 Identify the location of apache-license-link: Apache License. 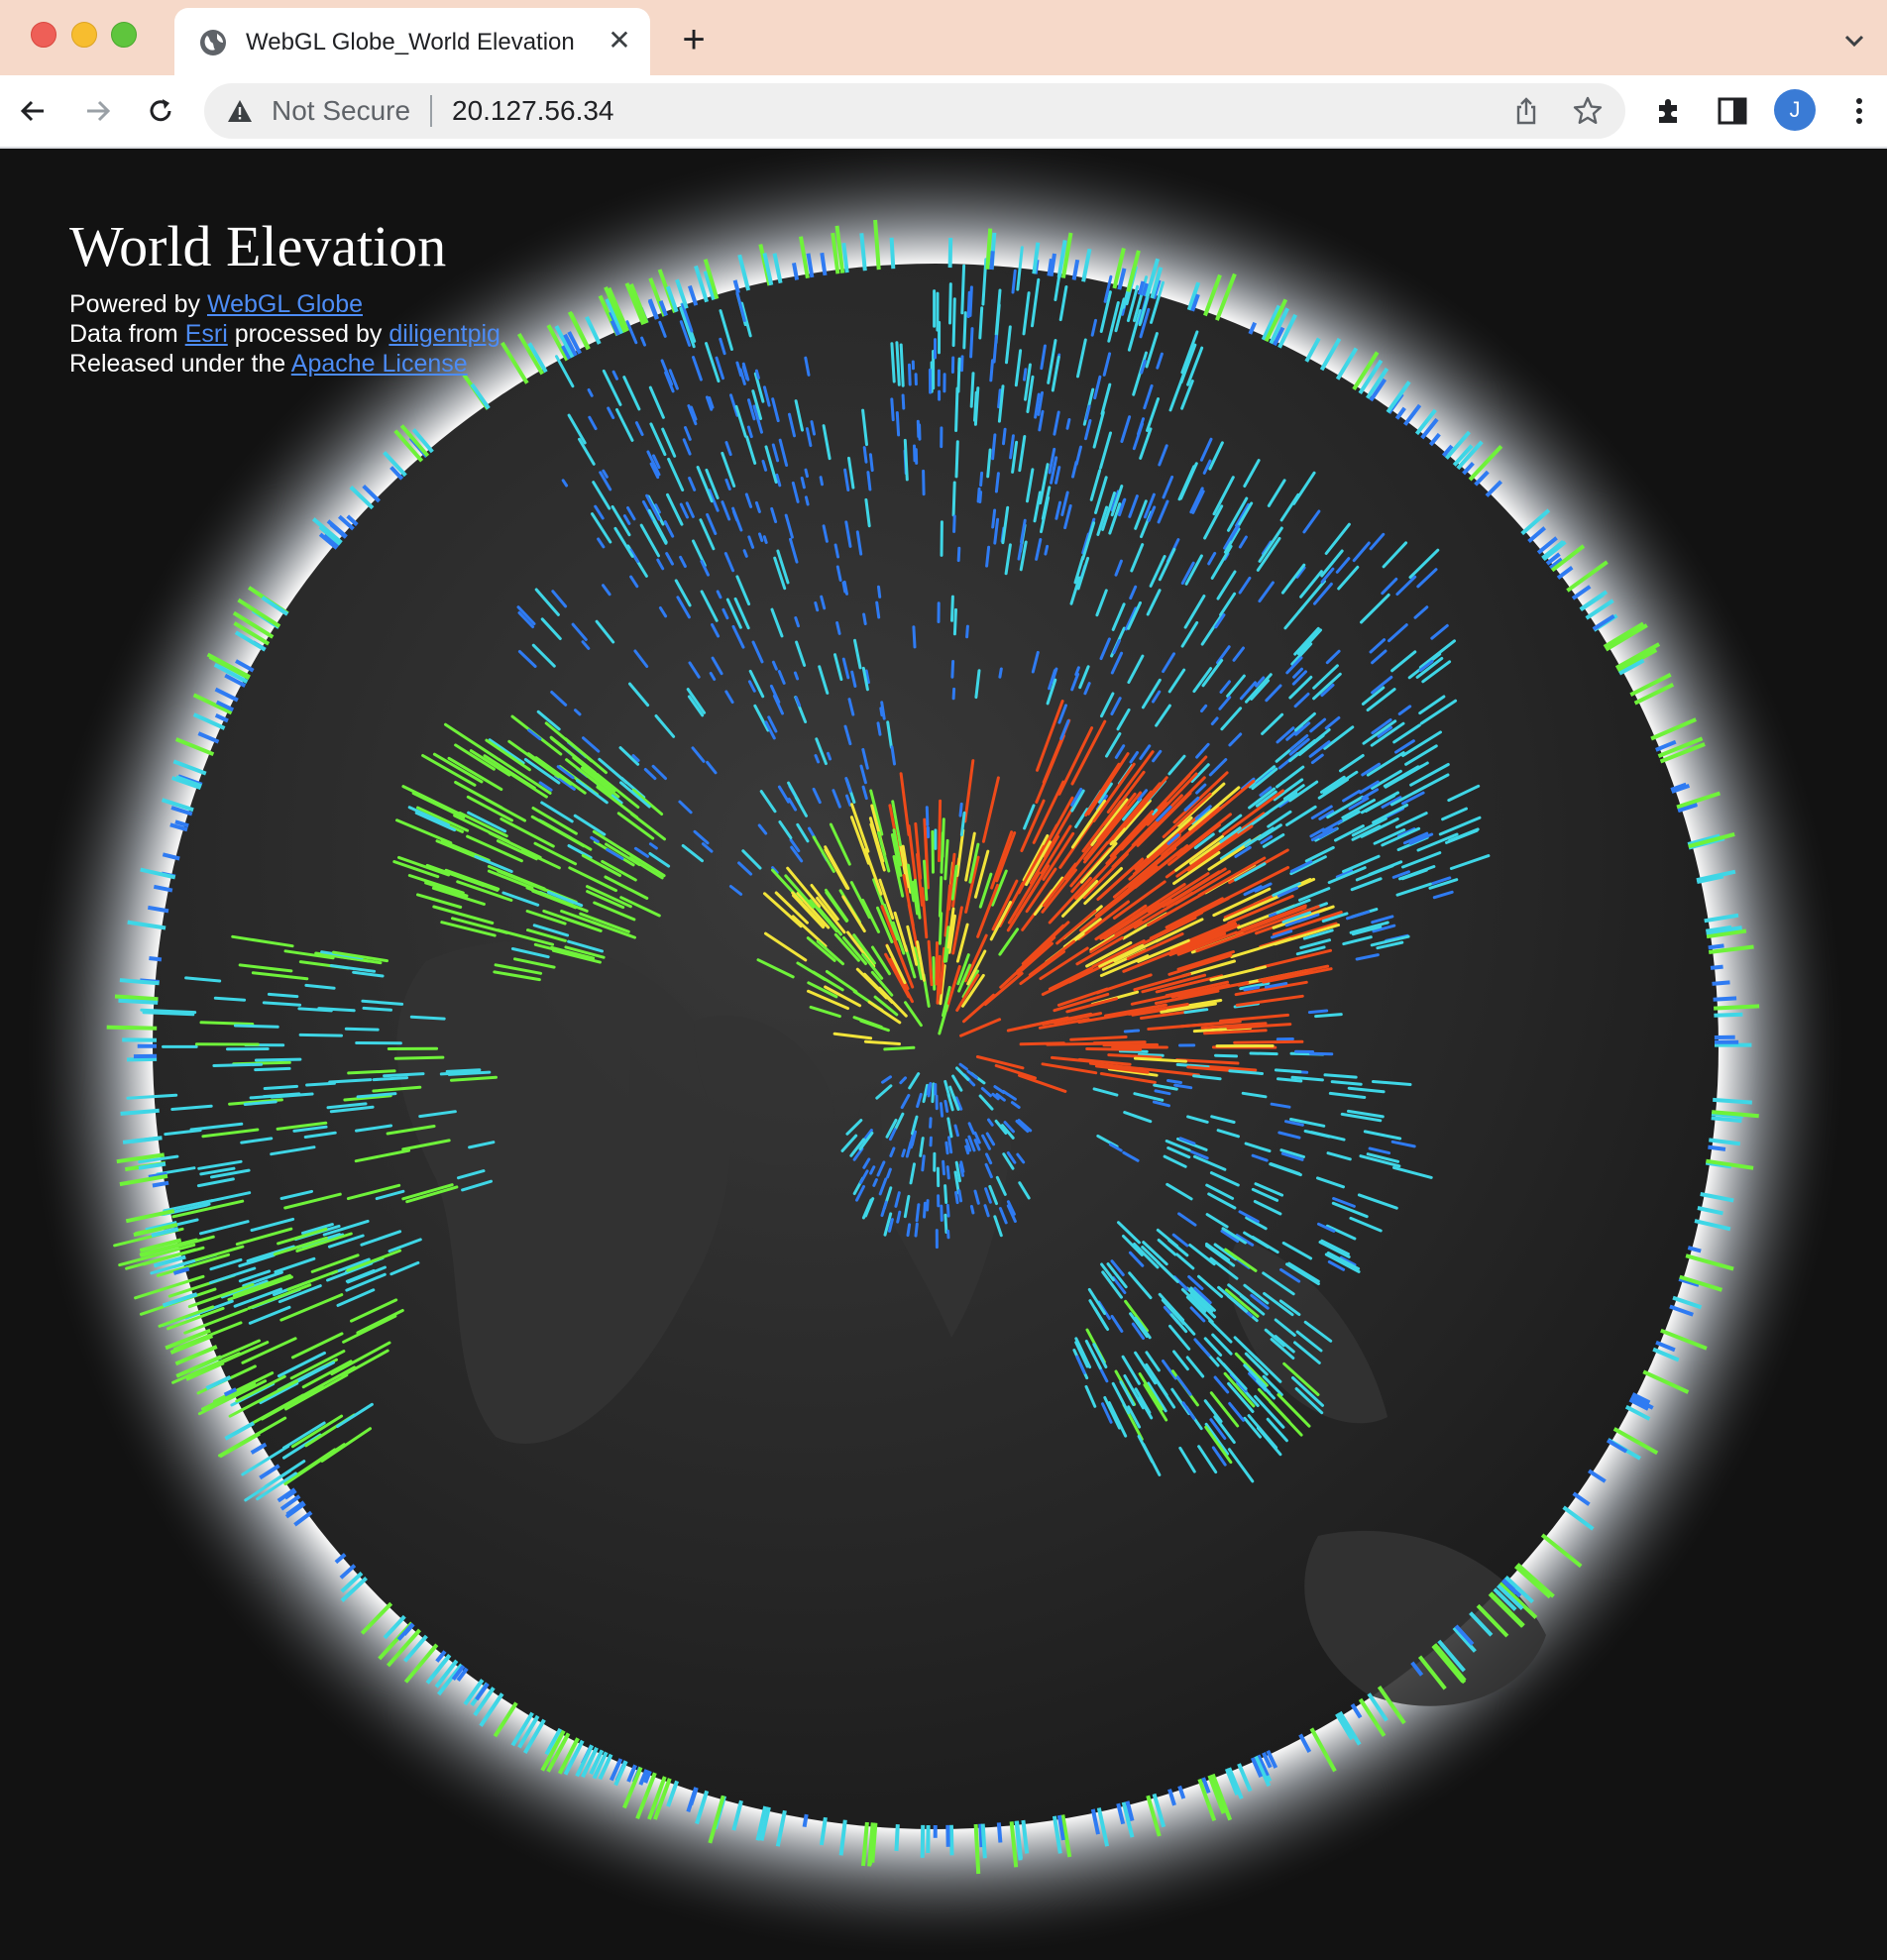
(379, 364).